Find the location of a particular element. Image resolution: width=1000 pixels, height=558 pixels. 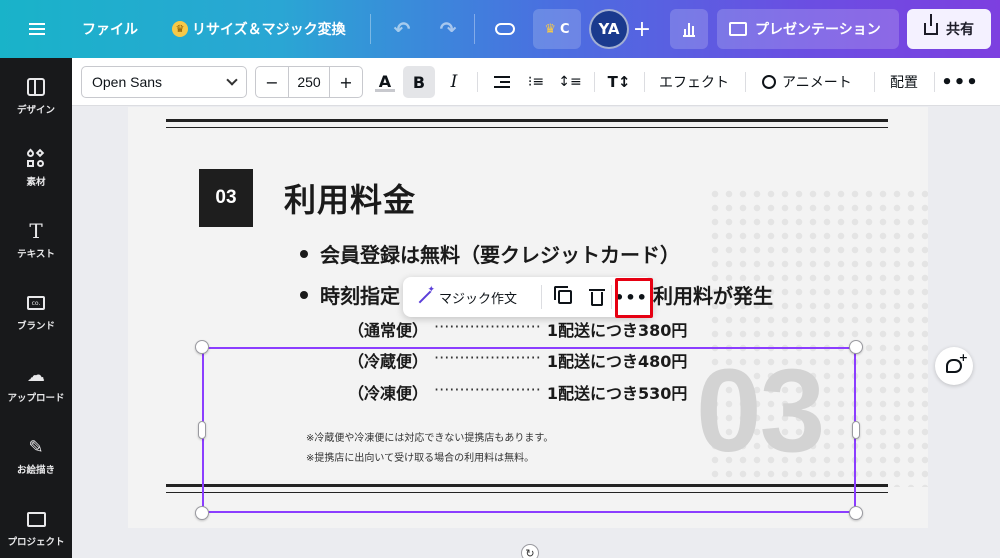

pro-button: ♛ C is located at coordinates (557, 29).